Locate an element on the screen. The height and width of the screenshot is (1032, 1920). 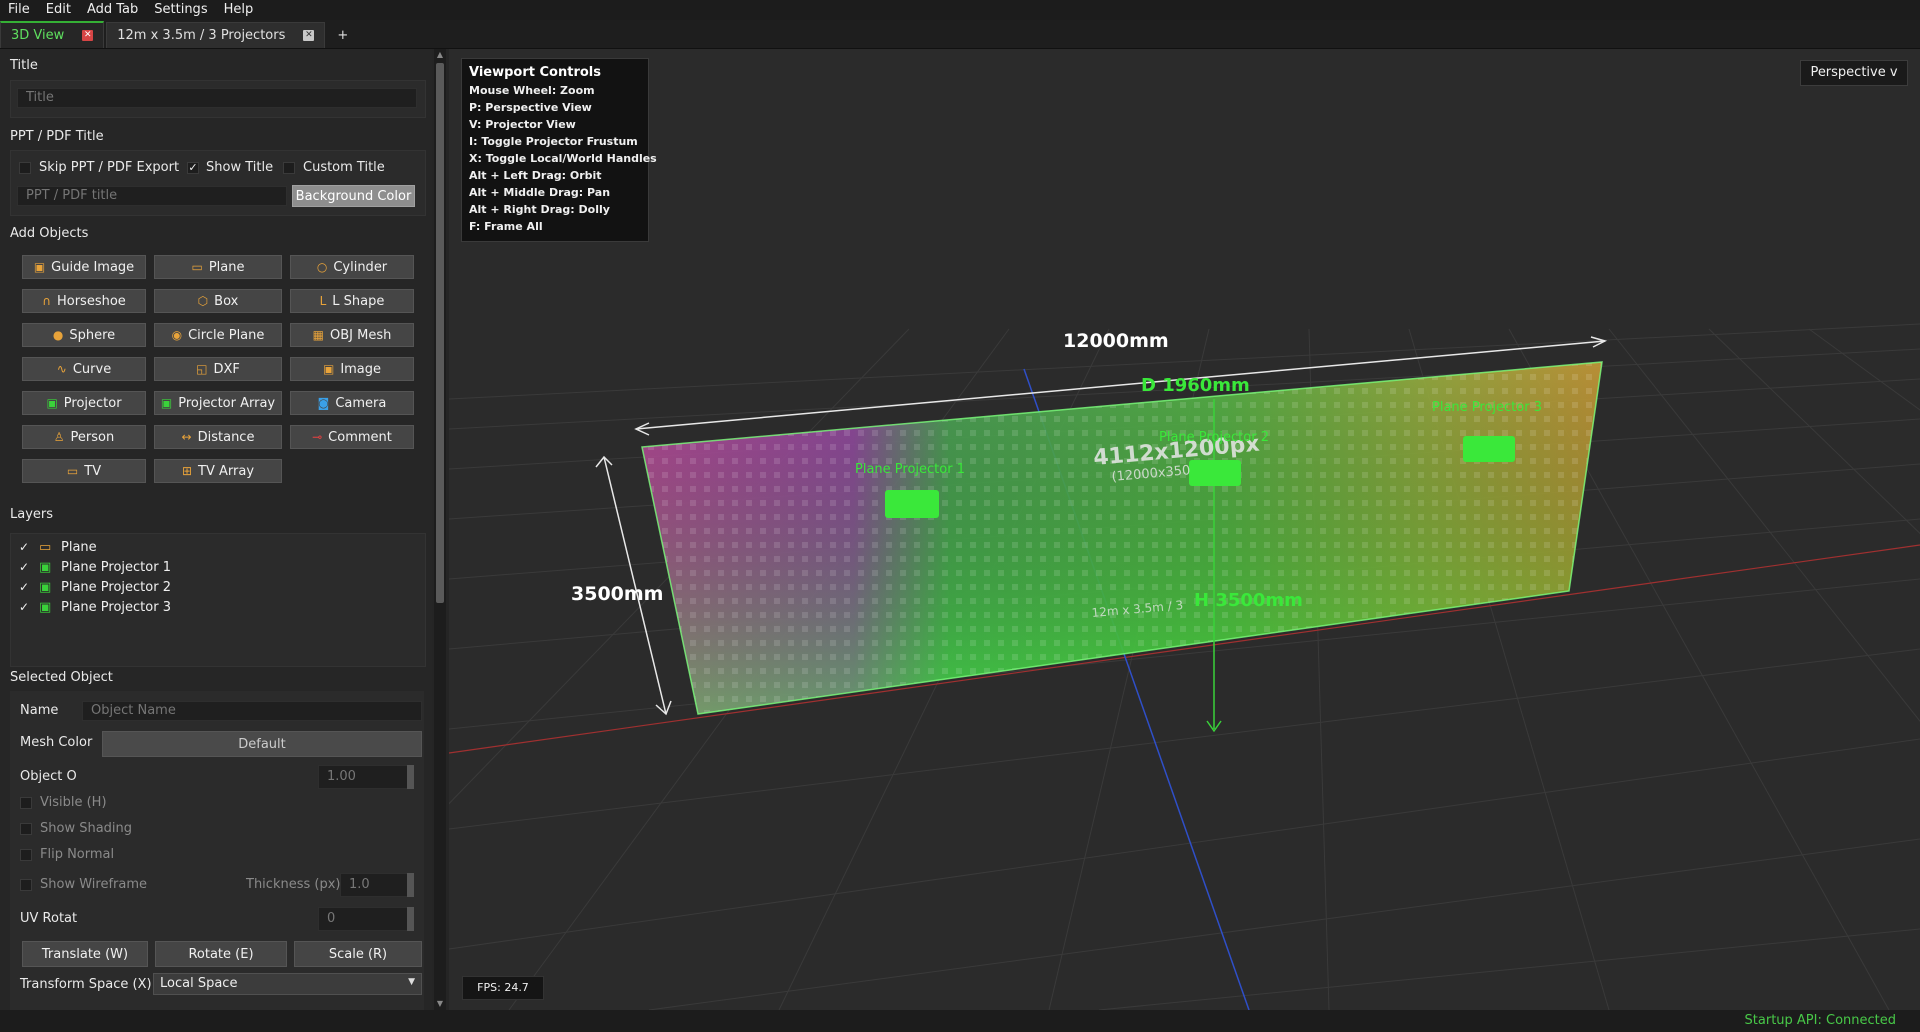
object-name-input is located at coordinates (252, 711).